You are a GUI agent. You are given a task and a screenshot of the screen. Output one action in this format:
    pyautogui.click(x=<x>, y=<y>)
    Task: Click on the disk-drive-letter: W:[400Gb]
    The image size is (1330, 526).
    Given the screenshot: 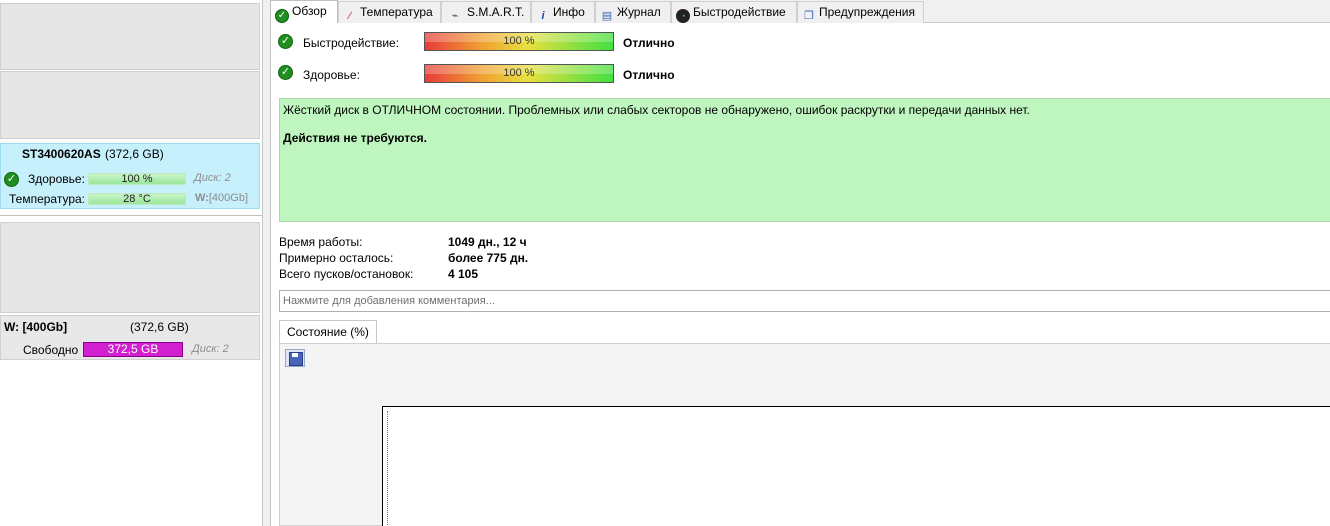 What is the action you would take?
    pyautogui.click(x=221, y=198)
    